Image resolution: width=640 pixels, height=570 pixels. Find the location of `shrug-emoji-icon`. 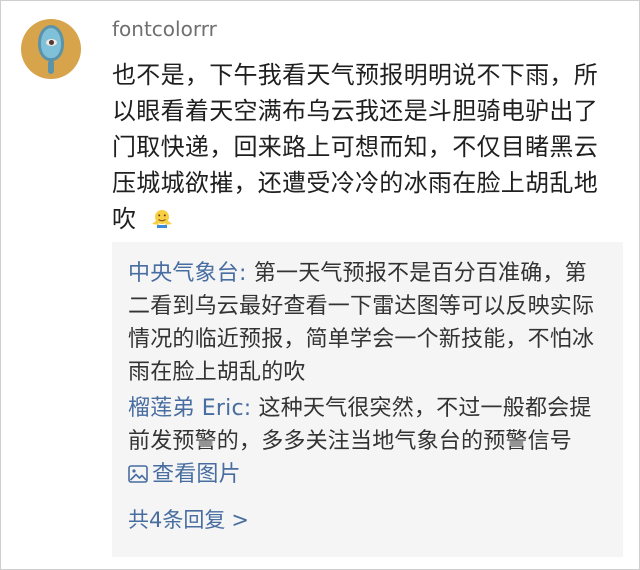

shrug-emoji-icon is located at coordinates (162, 219).